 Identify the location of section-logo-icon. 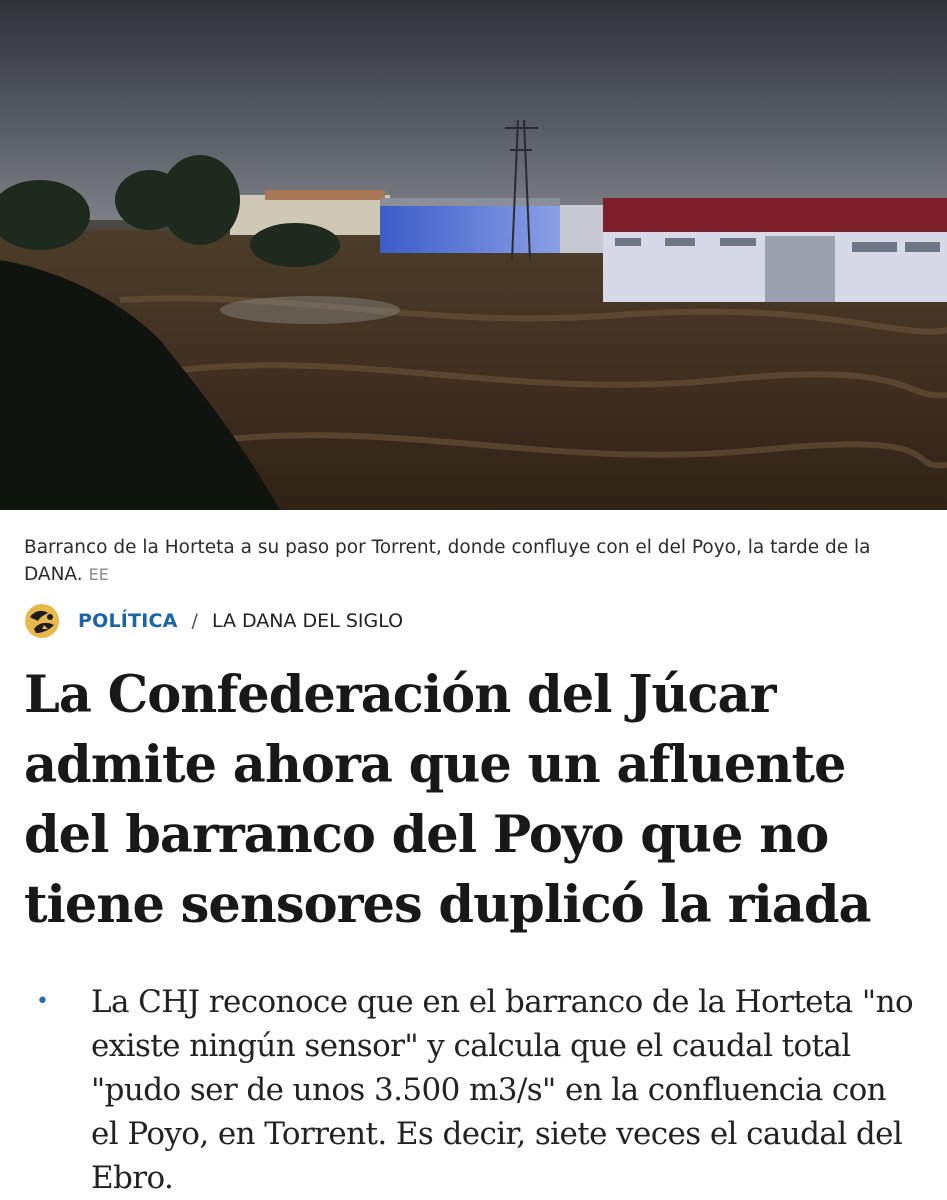
(42, 621).